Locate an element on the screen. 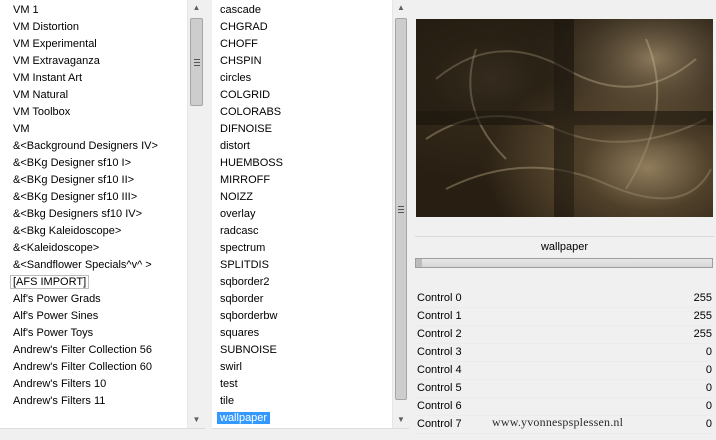  filter-category-item: VM Natural is located at coordinates (93, 95).